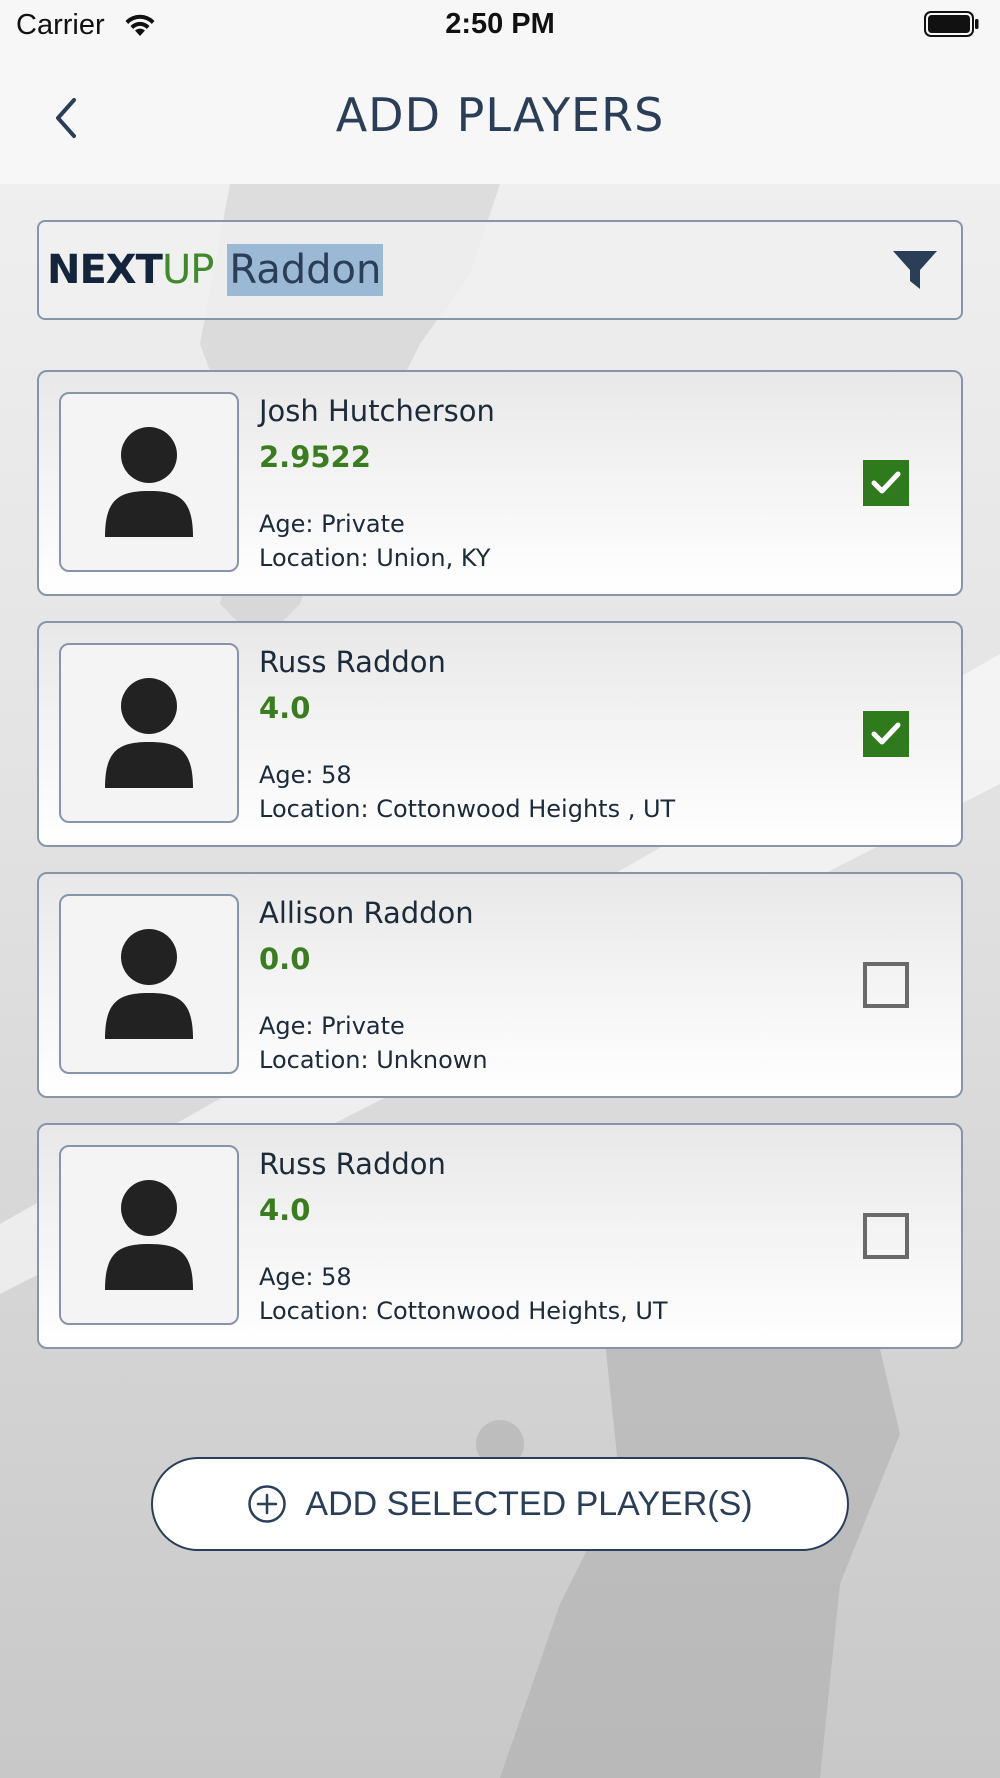  What do you see at coordinates (373, 1060) in the screenshot?
I see `player-location: Location: Unknown` at bounding box center [373, 1060].